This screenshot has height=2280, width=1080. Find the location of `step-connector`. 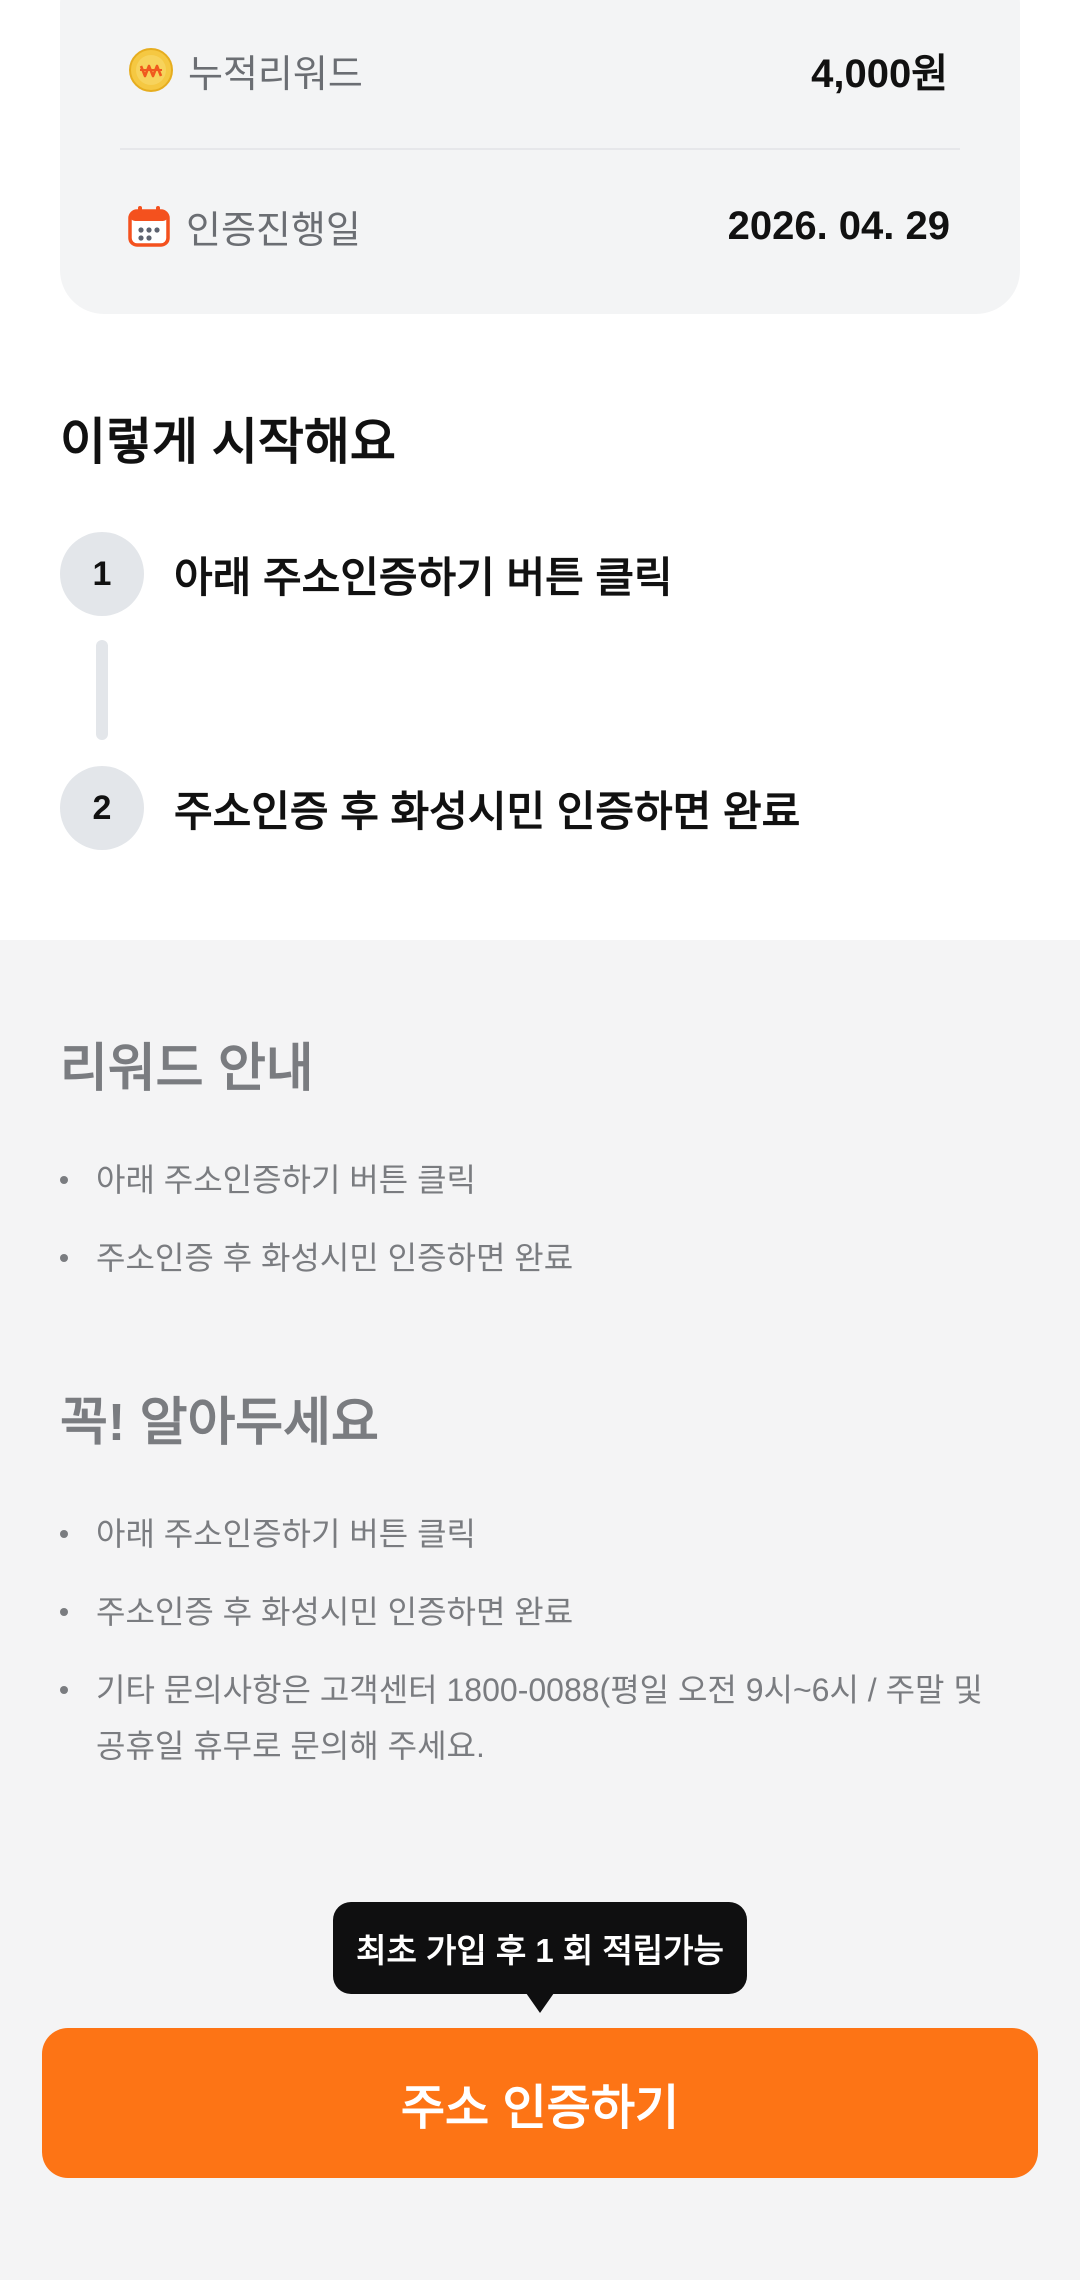

step-connector is located at coordinates (102, 690).